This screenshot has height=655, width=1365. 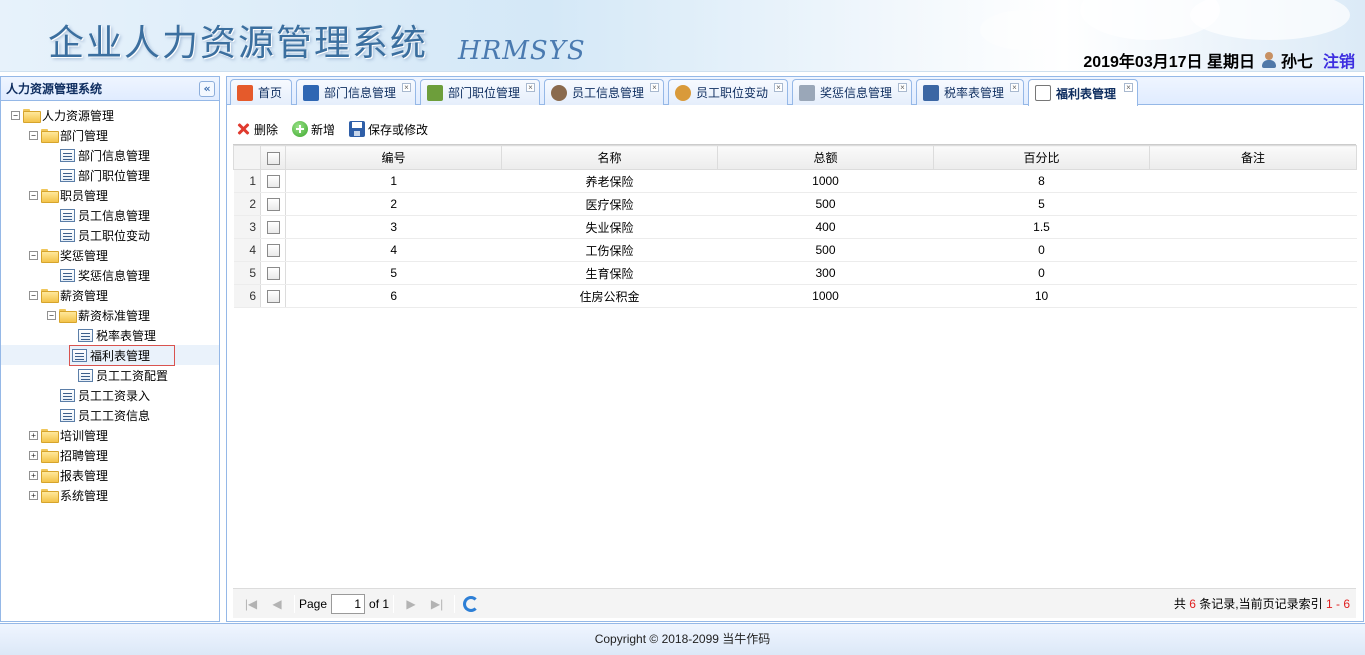 I want to click on cell-name: 工伤保险, so click(x=609, y=250).